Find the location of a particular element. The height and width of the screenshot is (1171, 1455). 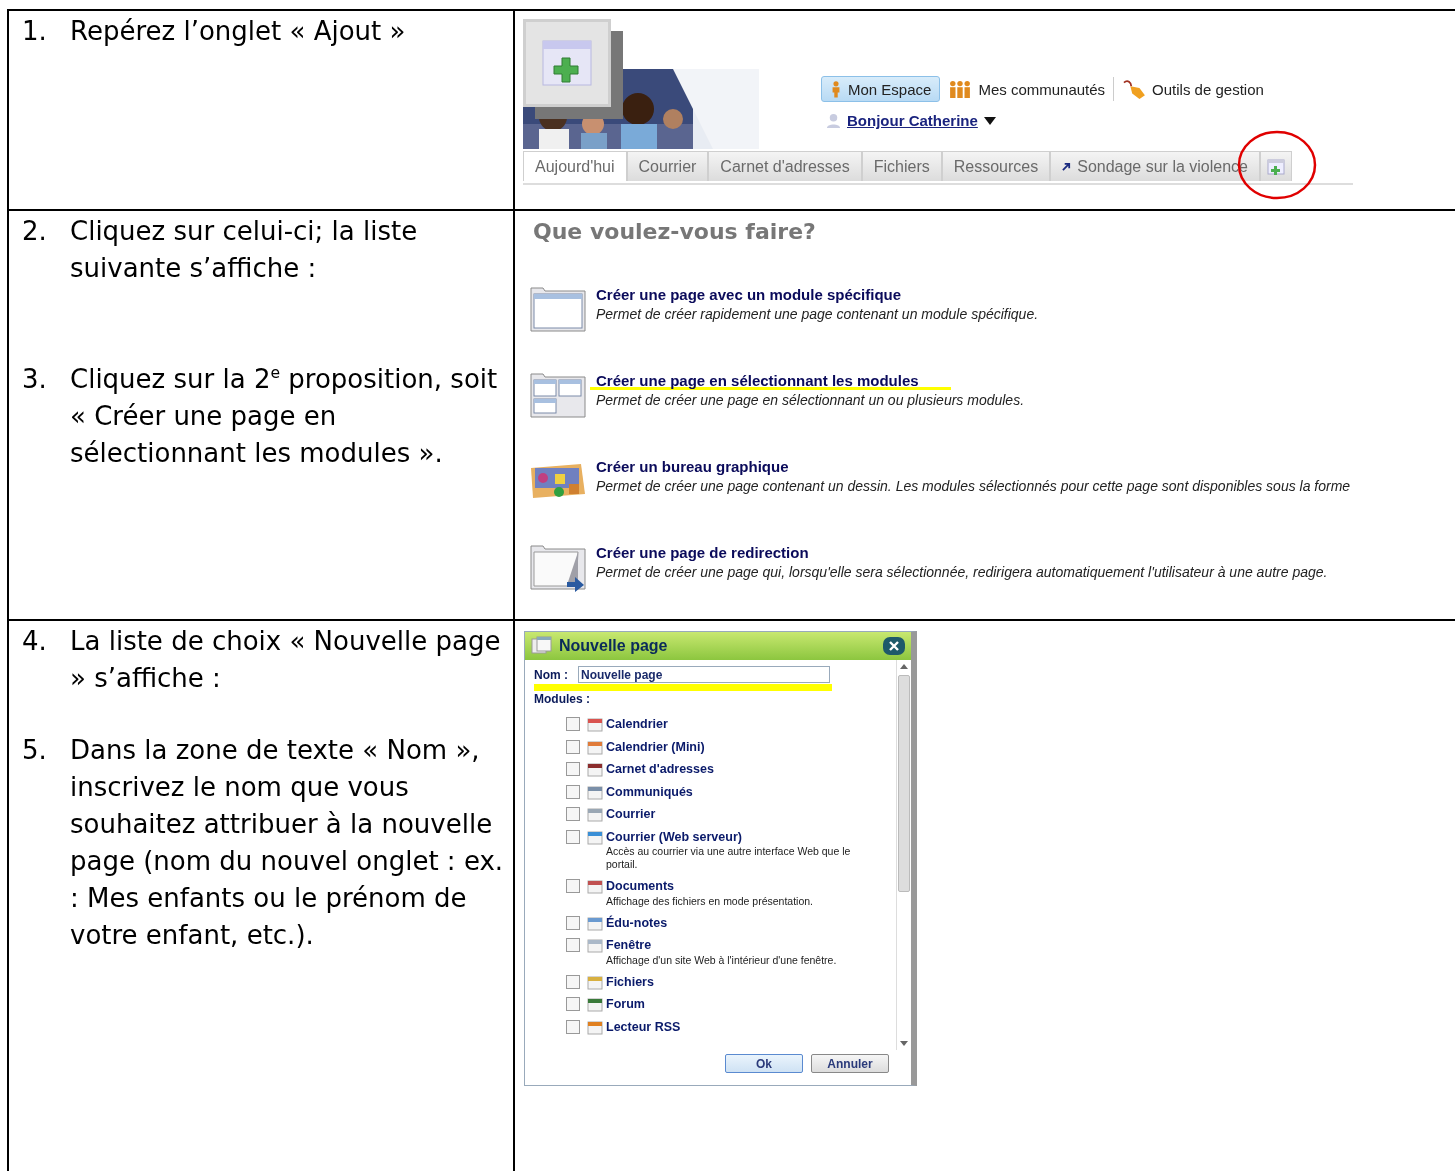

module-description: Affichage des fichiers en mode présentation. is located at coordinates (710, 901).